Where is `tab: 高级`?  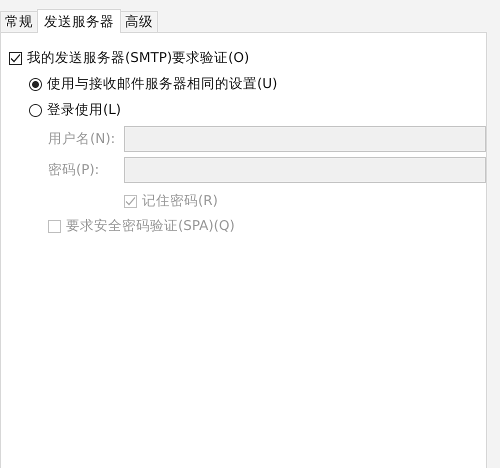
tab: 高级 is located at coordinates (139, 21).